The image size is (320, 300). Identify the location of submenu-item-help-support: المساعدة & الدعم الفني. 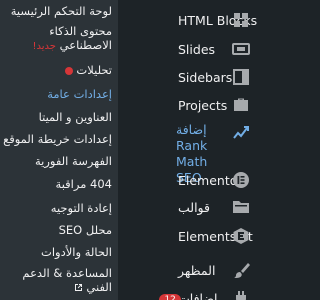
(63, 280).